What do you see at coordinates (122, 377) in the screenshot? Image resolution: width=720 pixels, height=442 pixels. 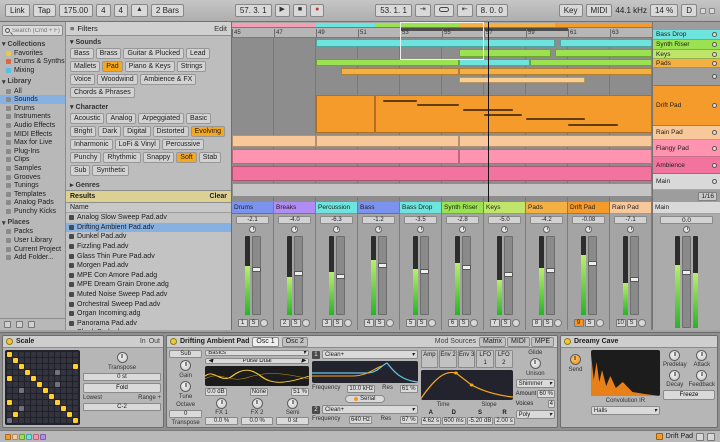 I see `transpose-value: 0 st` at bounding box center [122, 377].